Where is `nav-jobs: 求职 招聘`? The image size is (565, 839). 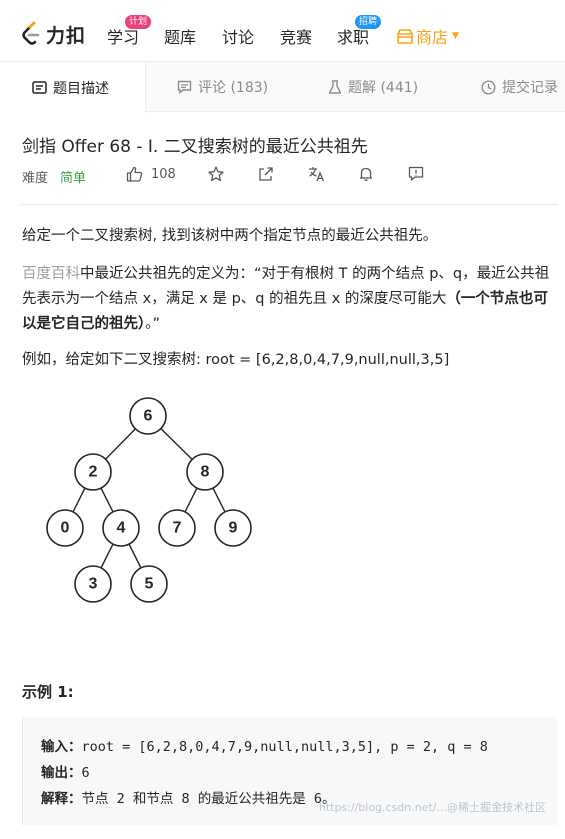
nav-jobs: 求职 招聘 is located at coordinates (359, 31).